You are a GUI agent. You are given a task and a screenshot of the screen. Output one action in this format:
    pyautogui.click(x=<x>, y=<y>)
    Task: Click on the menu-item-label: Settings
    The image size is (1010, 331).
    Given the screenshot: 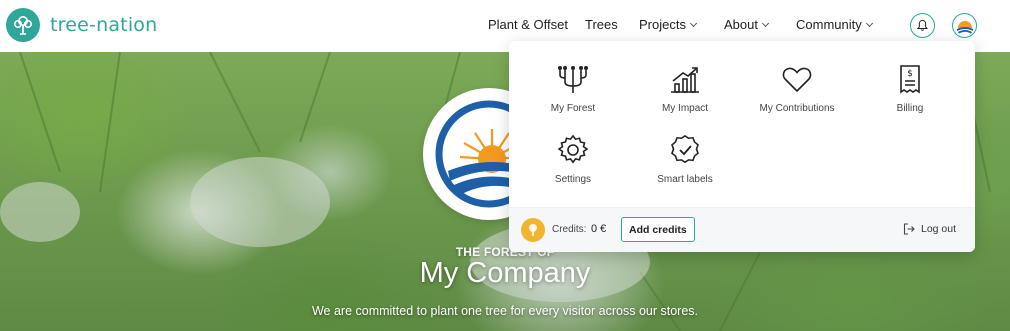 What is the action you would take?
    pyautogui.click(x=573, y=179)
    